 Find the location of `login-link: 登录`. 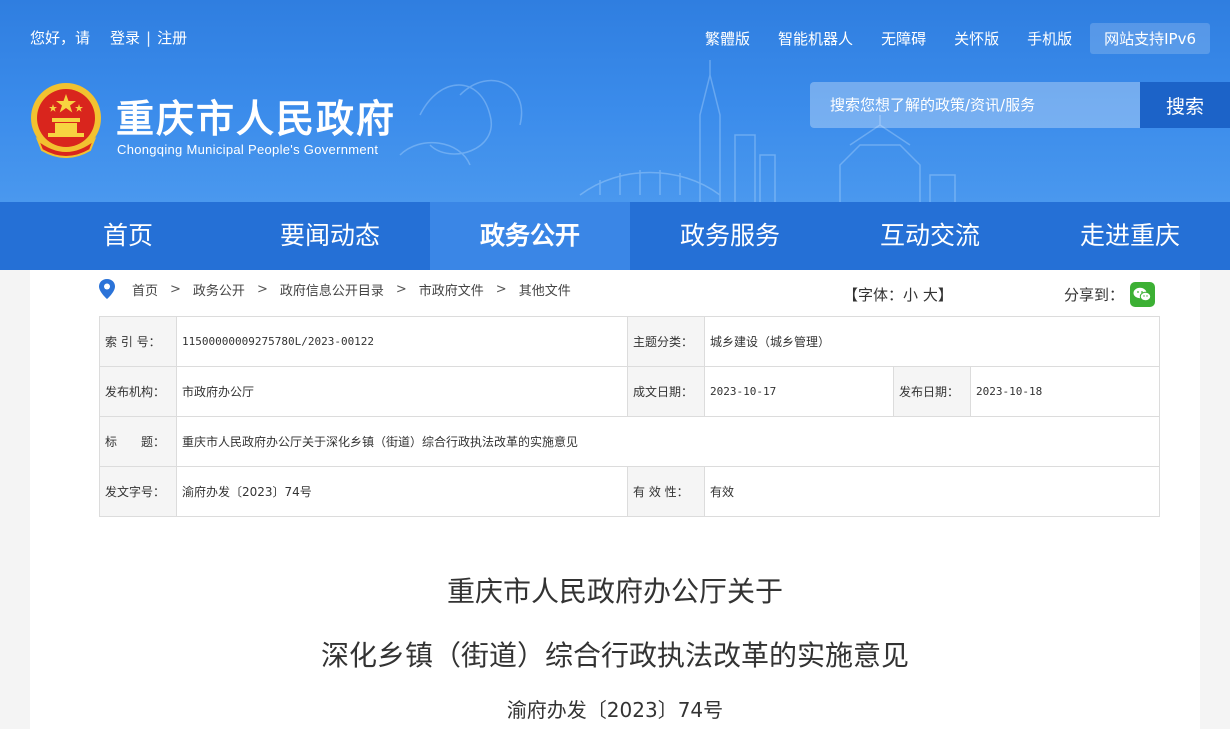

login-link: 登录 is located at coordinates (125, 37).